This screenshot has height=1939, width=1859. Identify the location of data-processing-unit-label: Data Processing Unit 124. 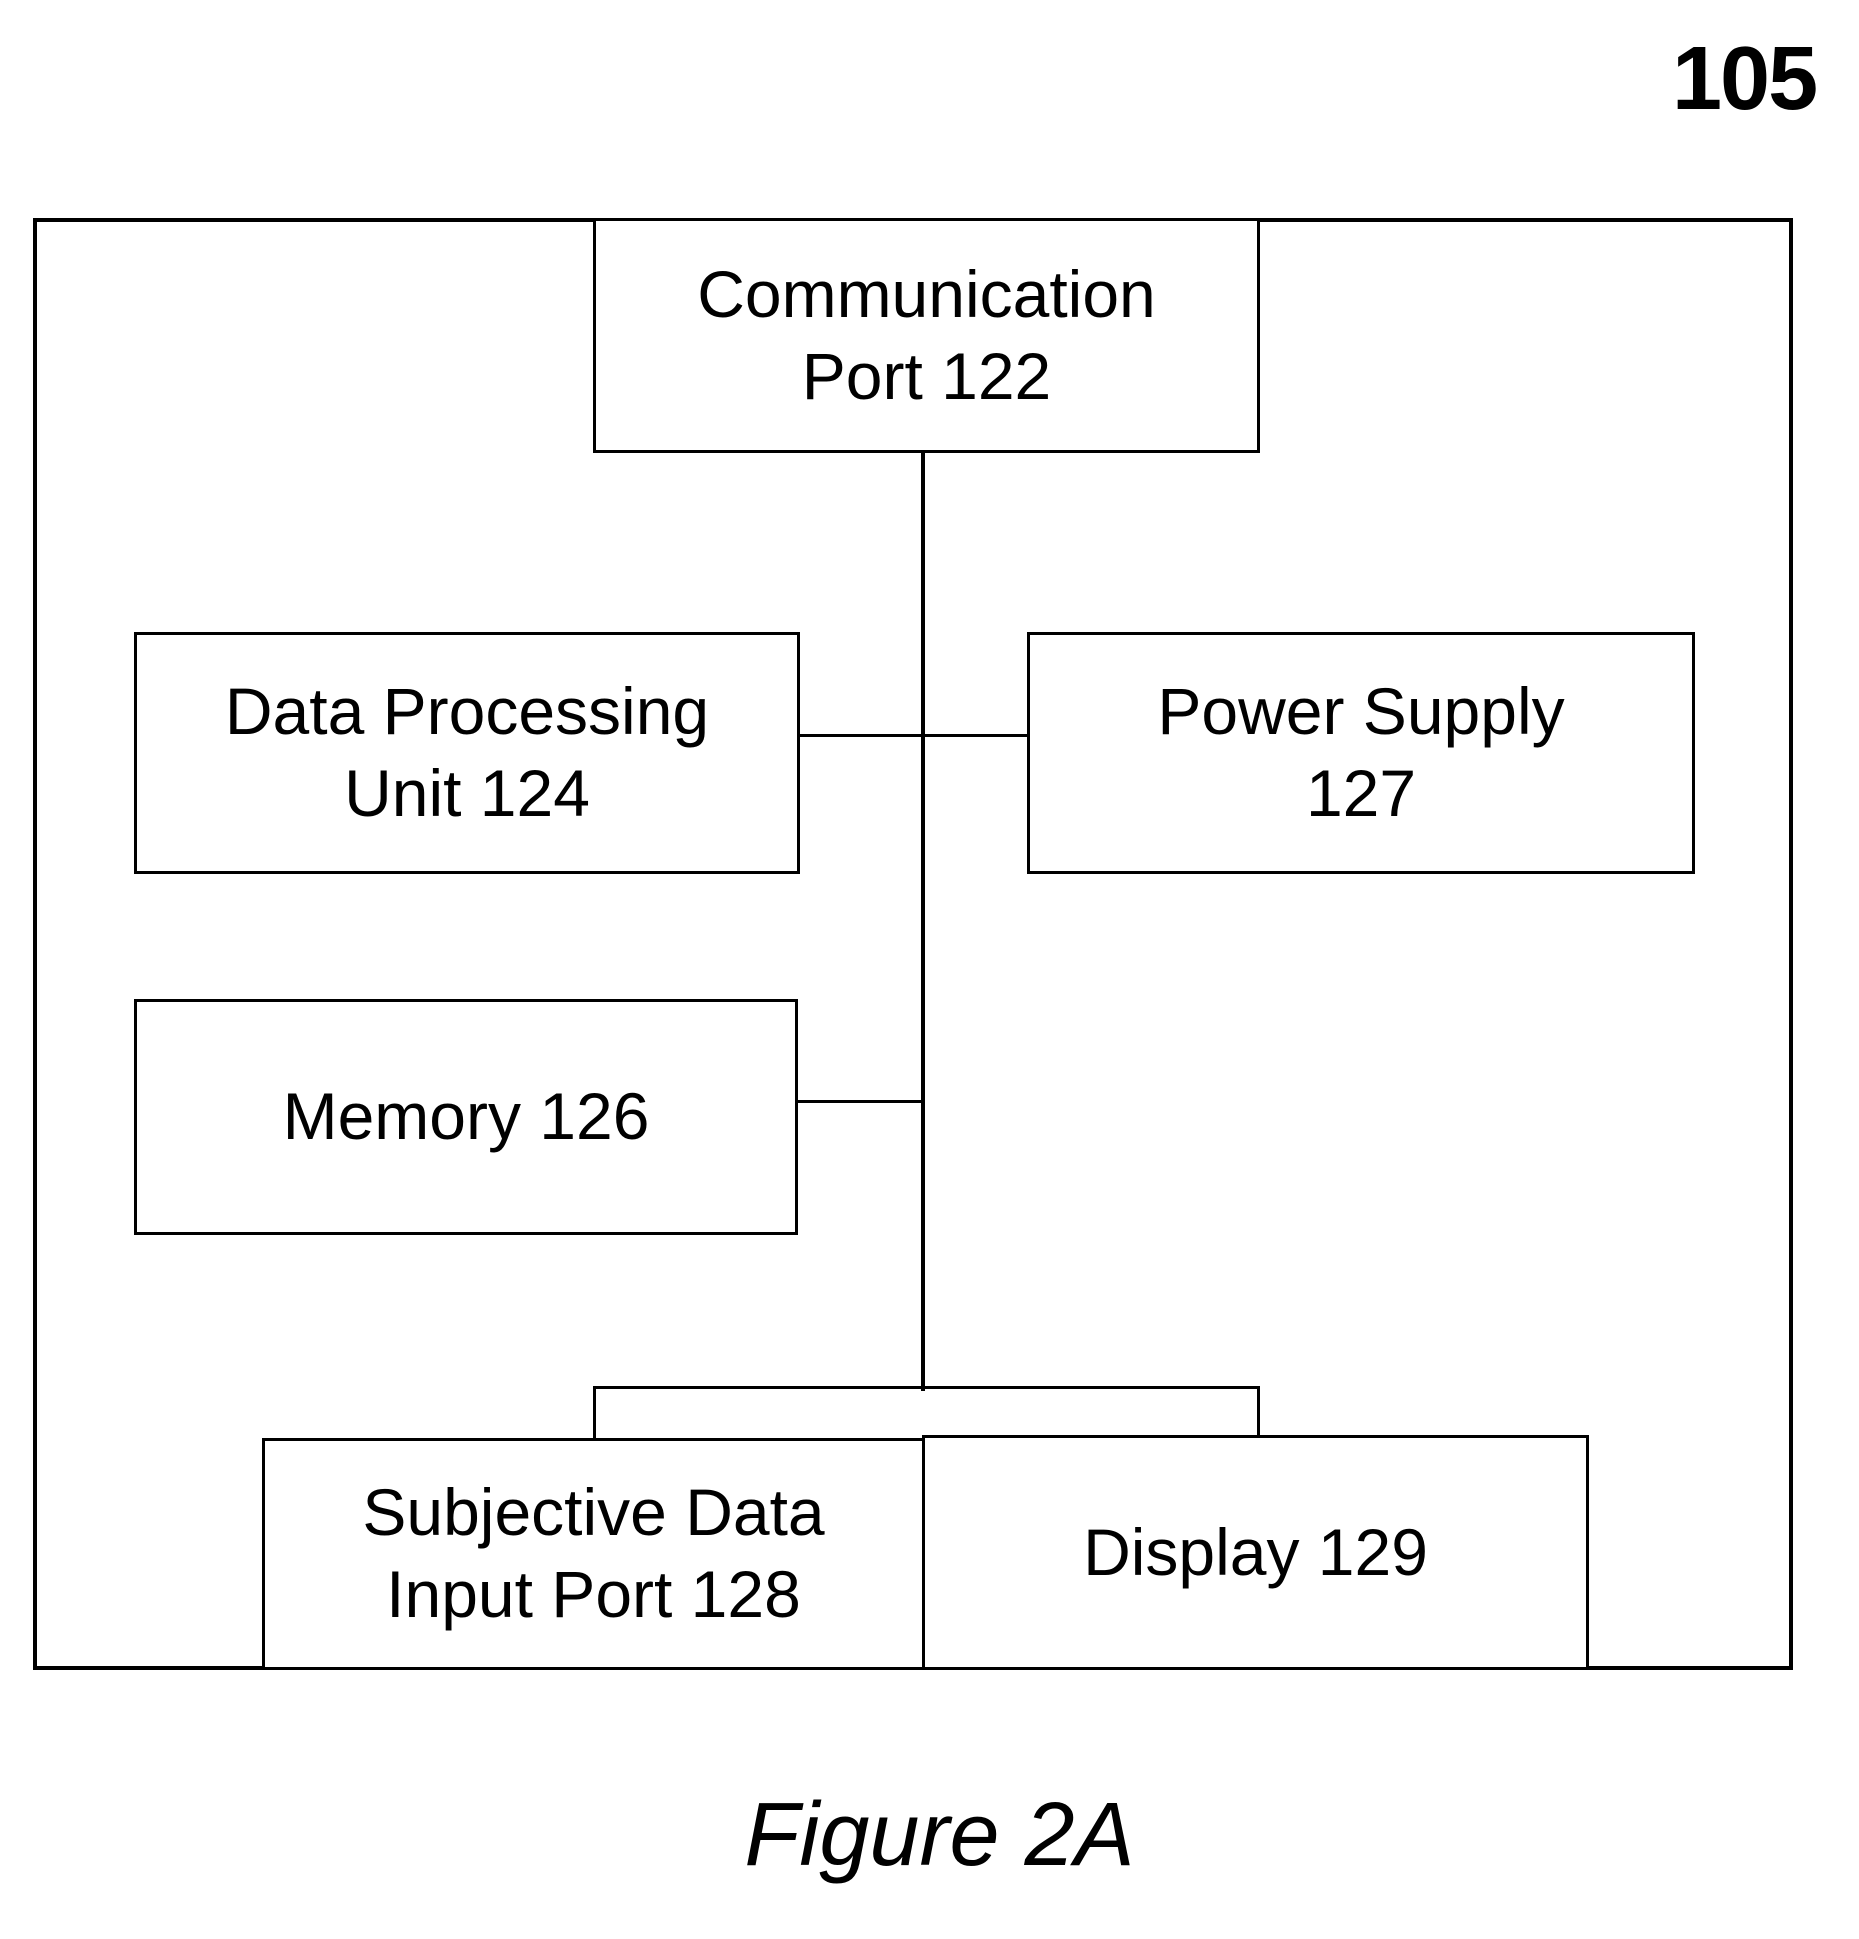
(467, 752).